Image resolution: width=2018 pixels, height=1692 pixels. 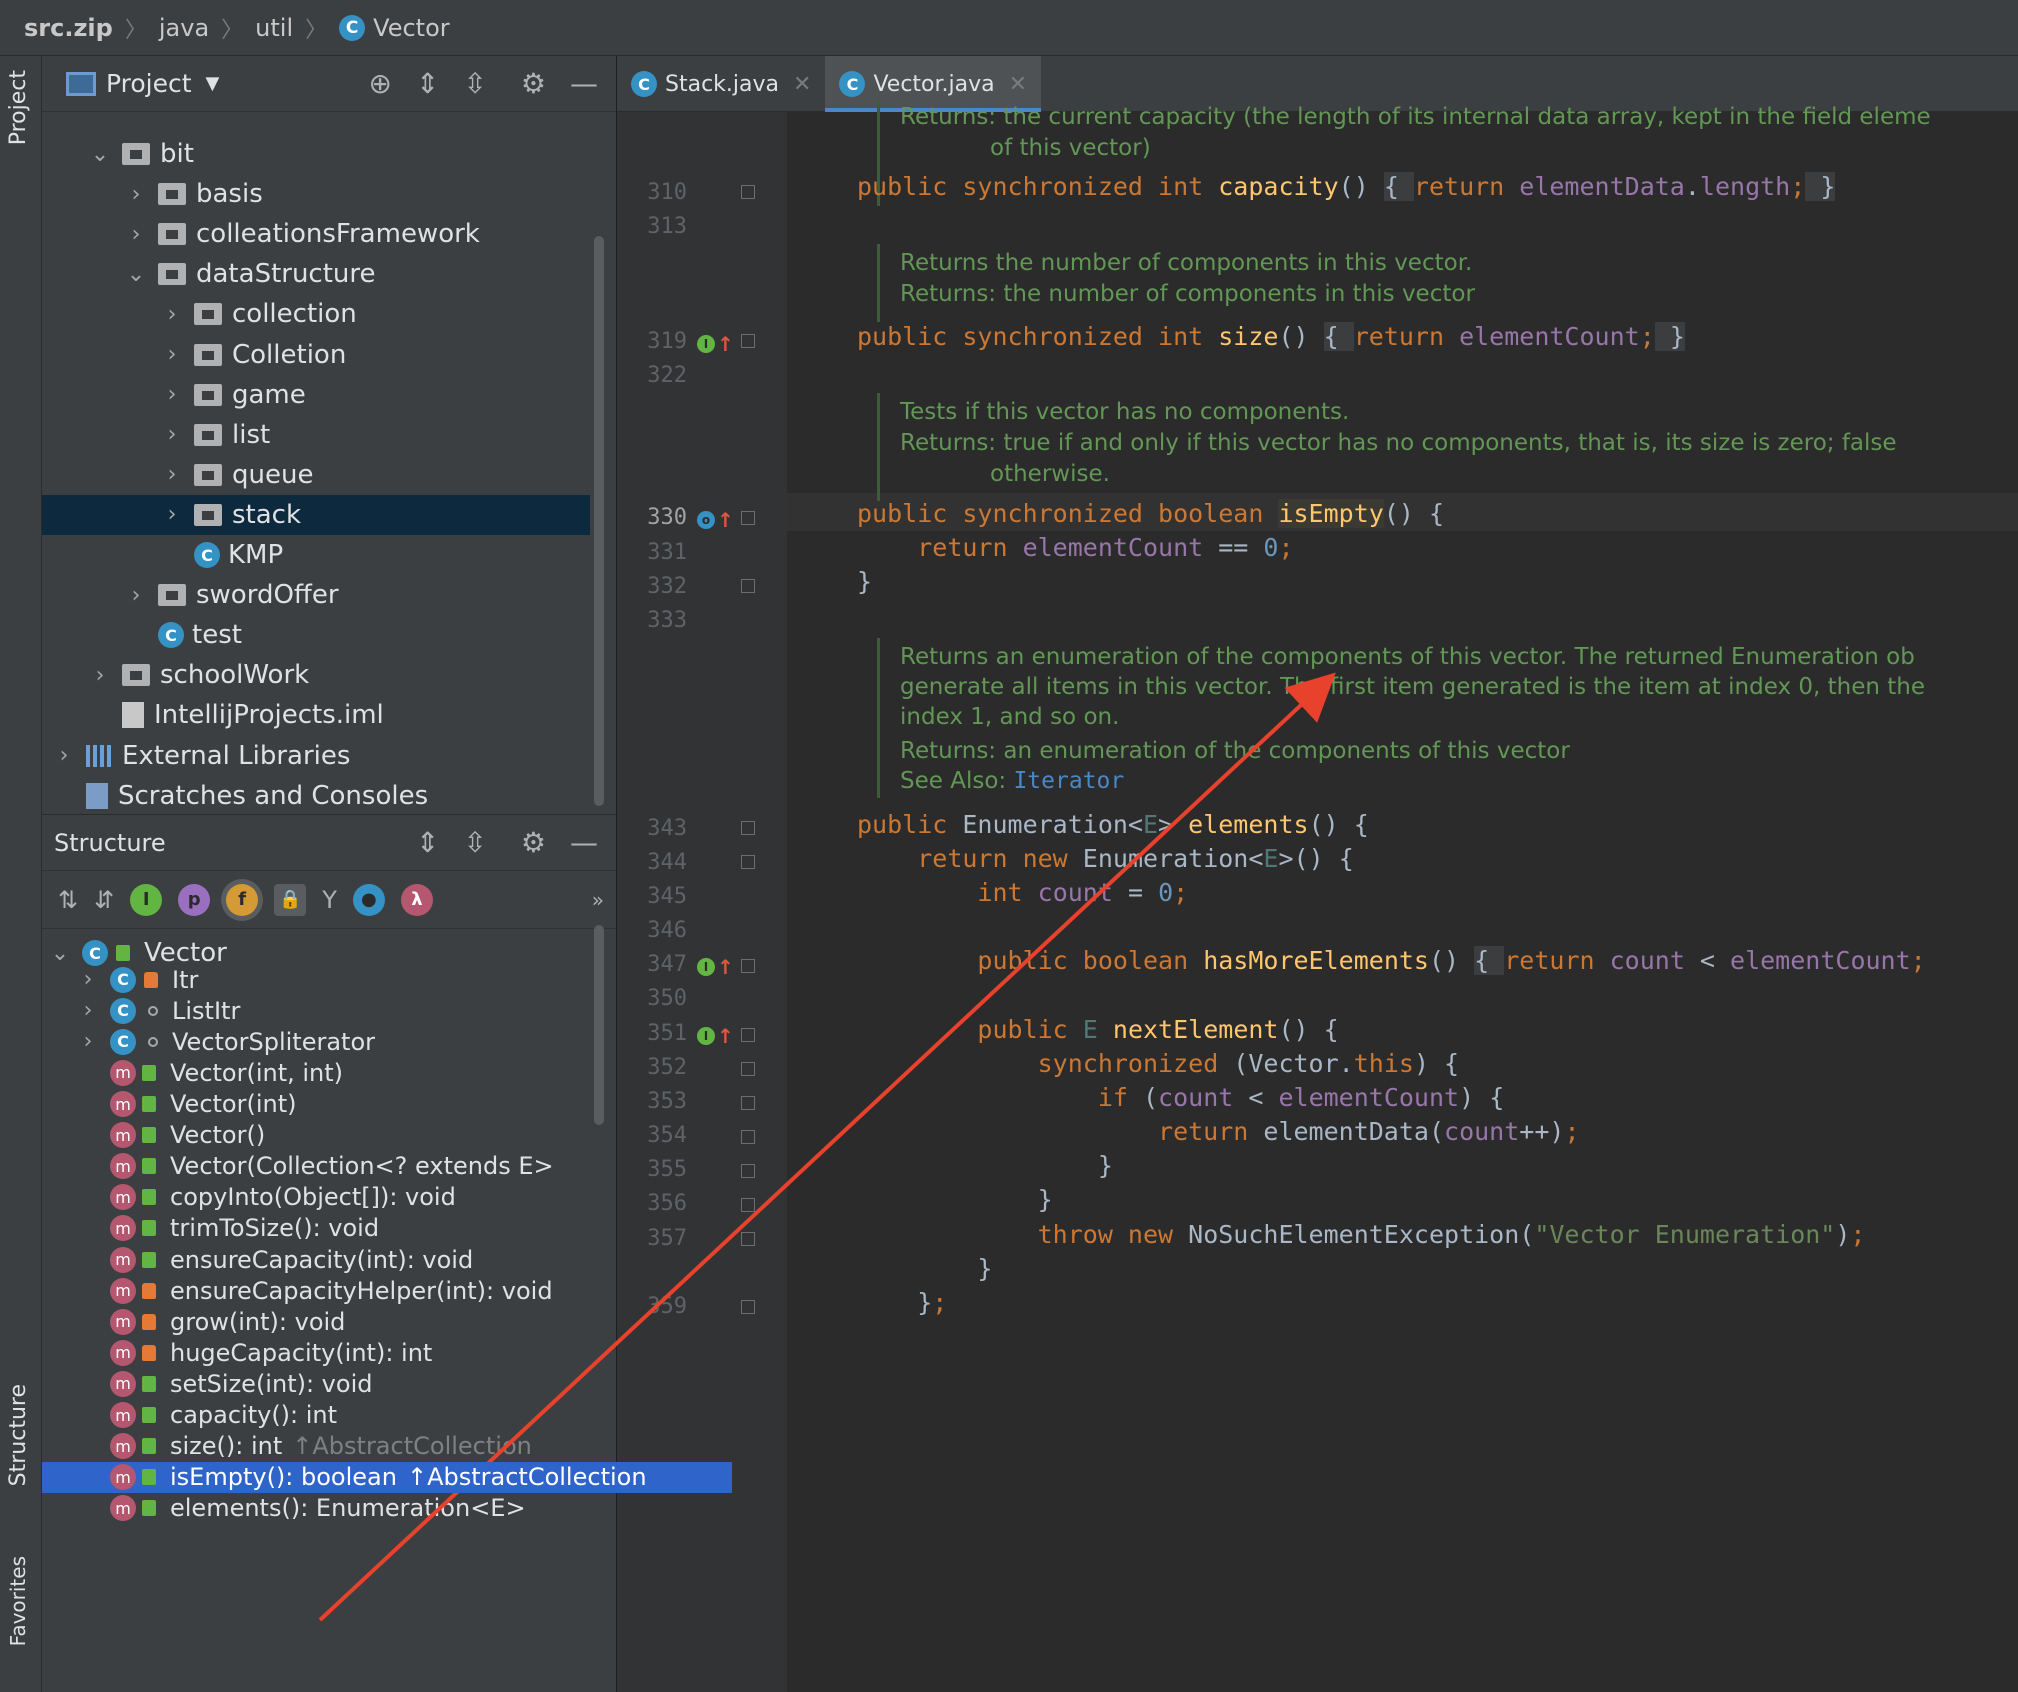 I want to click on structure-method-item: m Vector(Collection<? extends E>, so click(x=316, y=1166).